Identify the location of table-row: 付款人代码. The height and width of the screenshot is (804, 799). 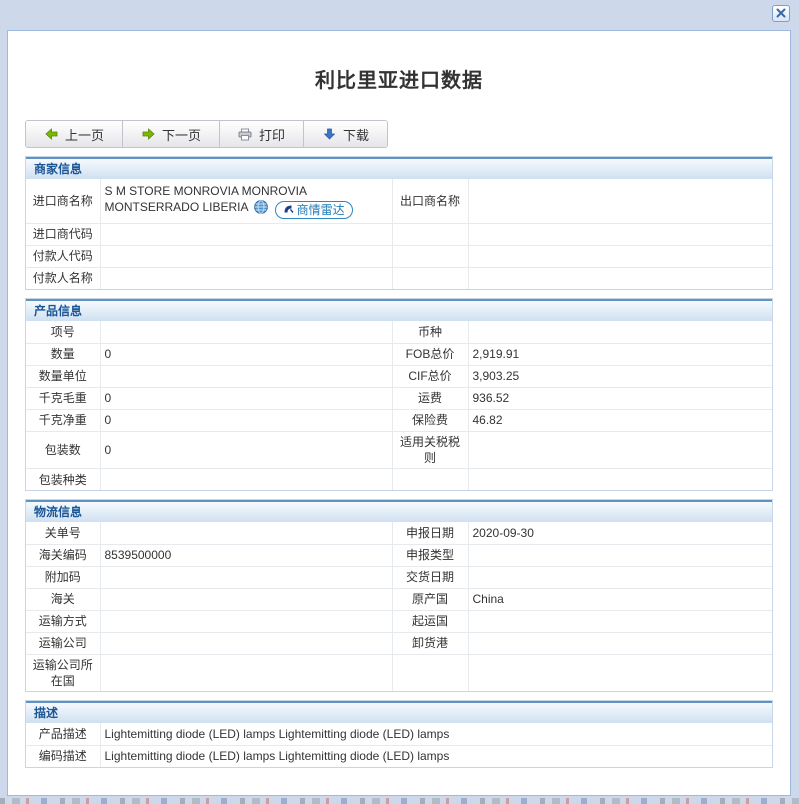
(399, 256).